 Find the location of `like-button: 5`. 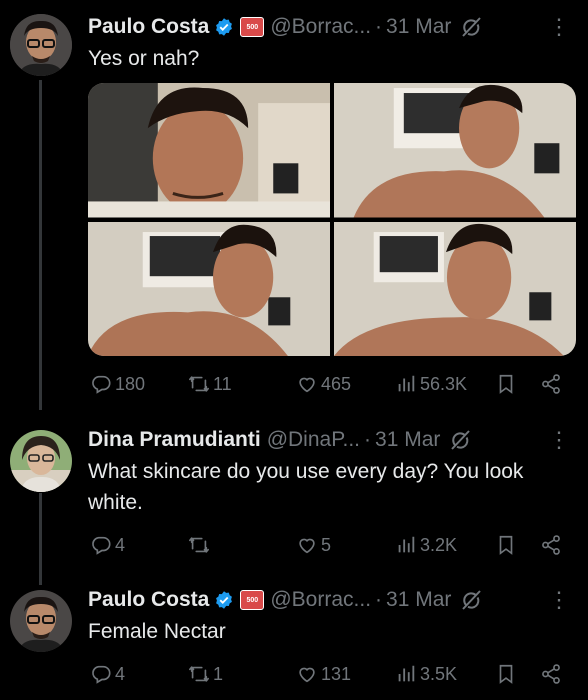

like-button: 5 is located at coordinates (313, 545).